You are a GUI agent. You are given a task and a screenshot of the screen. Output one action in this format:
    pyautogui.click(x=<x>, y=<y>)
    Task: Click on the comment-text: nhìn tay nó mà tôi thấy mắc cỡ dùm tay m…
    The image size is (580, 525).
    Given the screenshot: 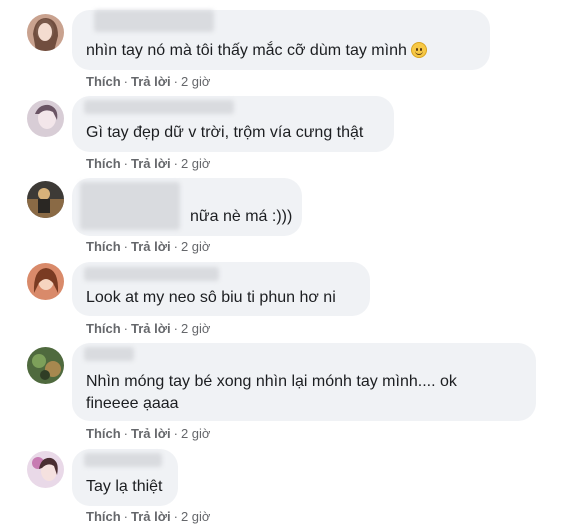 What is the action you would take?
    pyautogui.click(x=246, y=50)
    